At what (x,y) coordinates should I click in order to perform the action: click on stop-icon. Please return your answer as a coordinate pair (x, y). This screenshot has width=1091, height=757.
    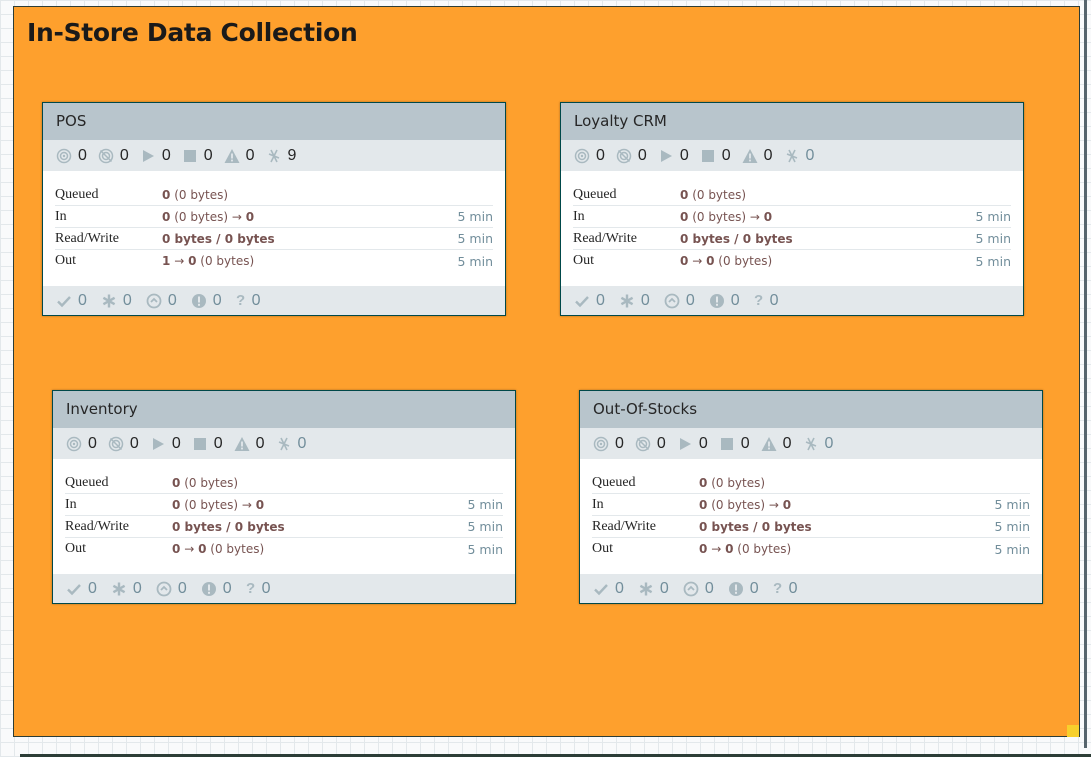
    Looking at the image, I should click on (200, 444).